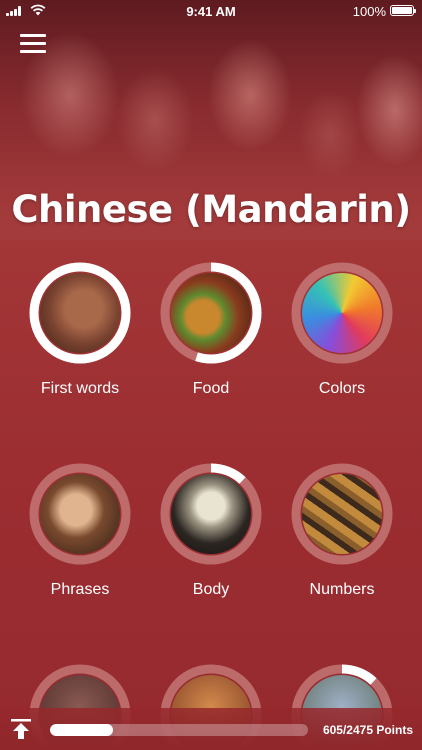 The image size is (422, 750). Describe the element at coordinates (367, 730) in the screenshot. I see `points-text: 605/2475 Points` at that location.